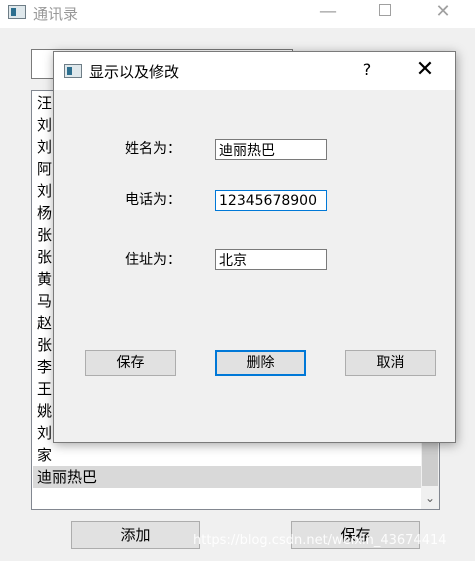 The height and width of the screenshot is (561, 475). I want to click on list-item: 家, so click(227, 455).